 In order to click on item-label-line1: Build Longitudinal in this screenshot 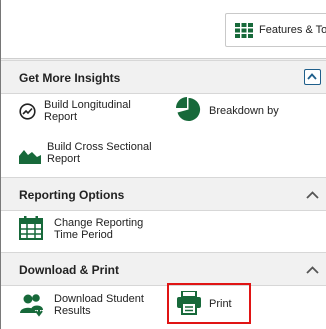, I will do `click(87, 105)`.